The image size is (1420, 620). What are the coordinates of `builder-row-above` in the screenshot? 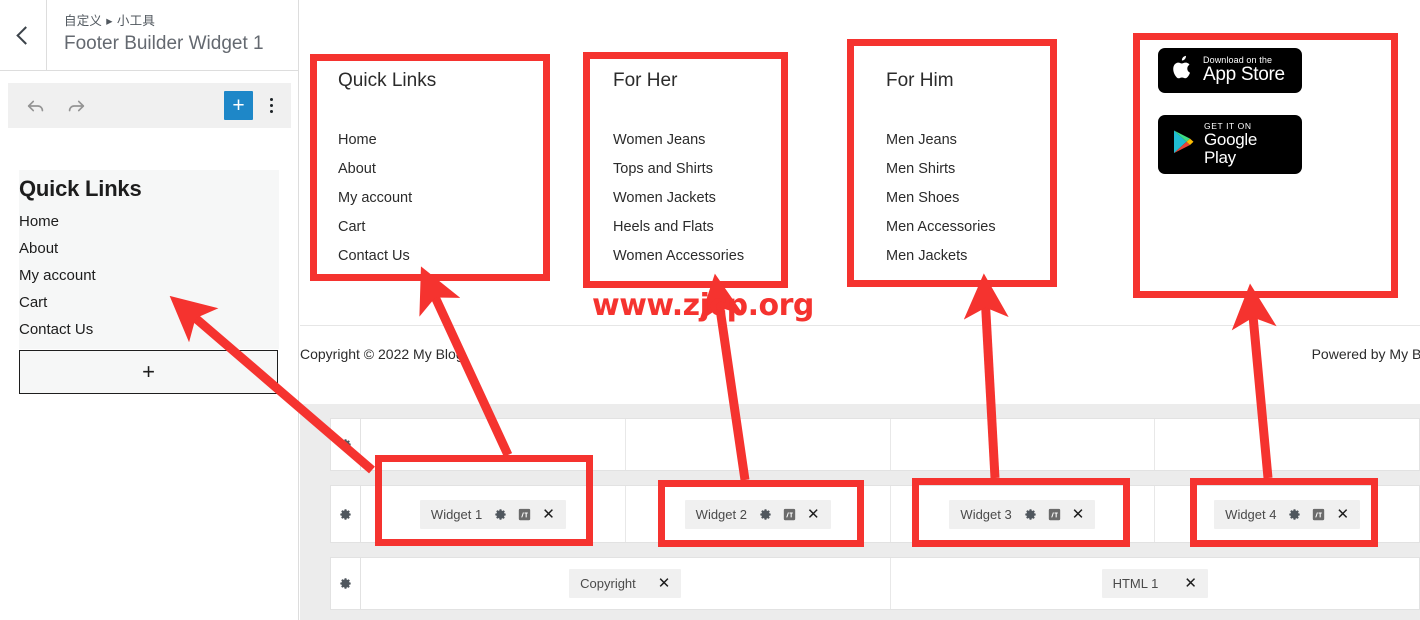 It's located at (875, 444).